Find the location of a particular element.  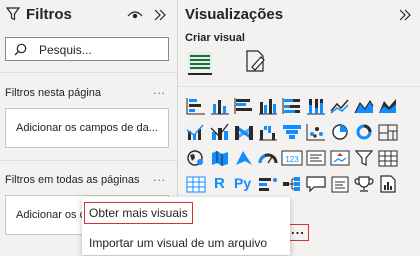

ribbon-chart-icon is located at coordinates (244, 132).